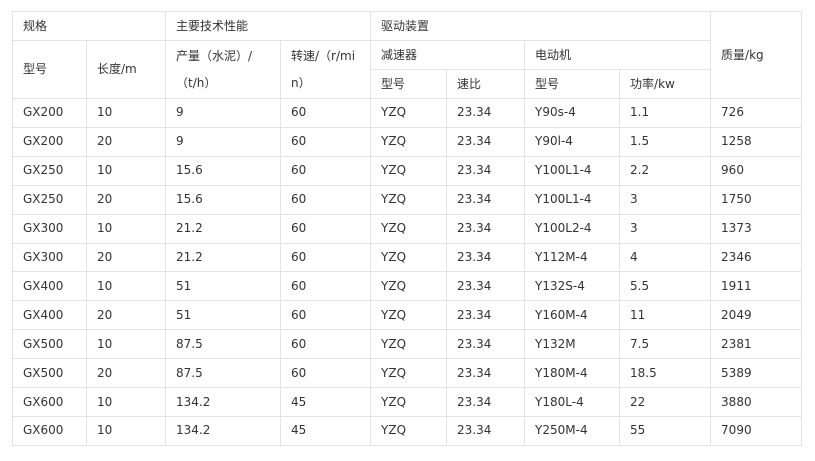 The width and height of the screenshot is (815, 461). What do you see at coordinates (756, 286) in the screenshot?
I see `cell-mass: 1911` at bounding box center [756, 286].